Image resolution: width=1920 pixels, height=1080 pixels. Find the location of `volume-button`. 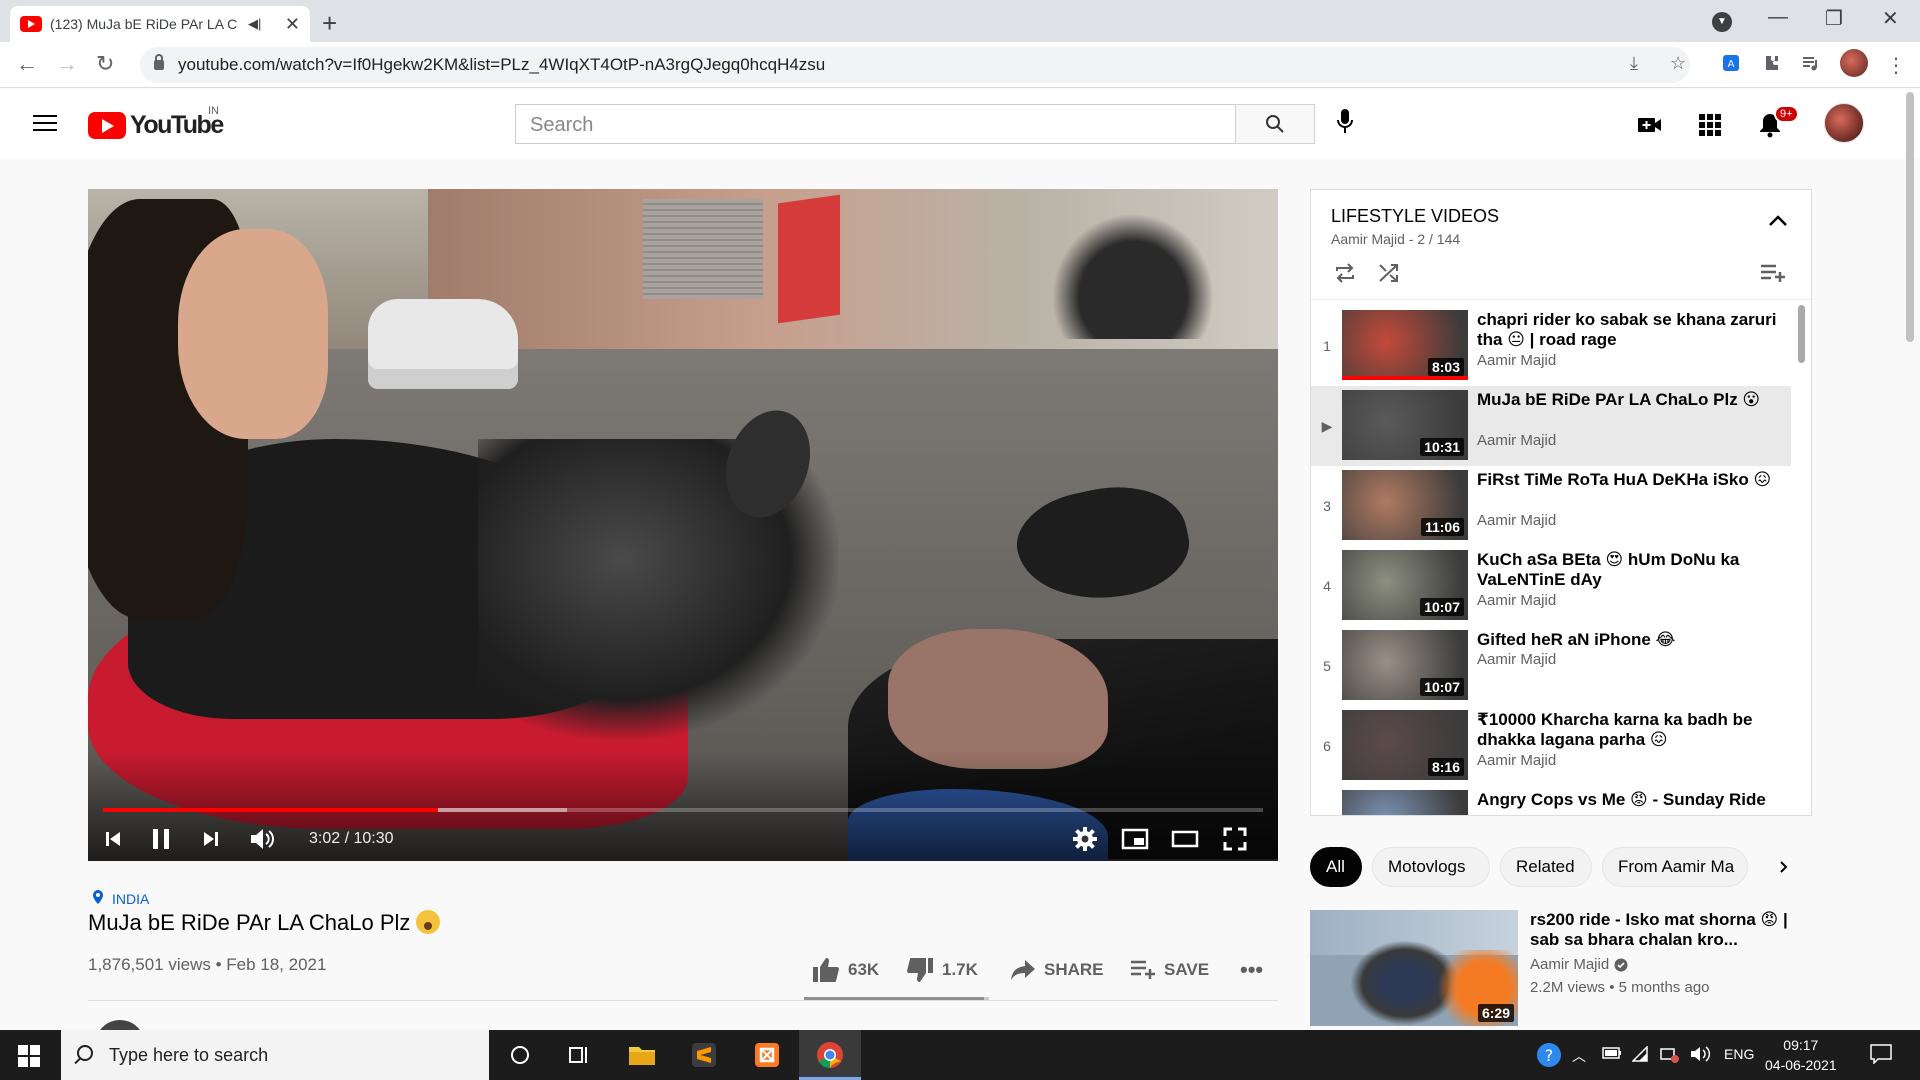

volume-button is located at coordinates (262, 839).